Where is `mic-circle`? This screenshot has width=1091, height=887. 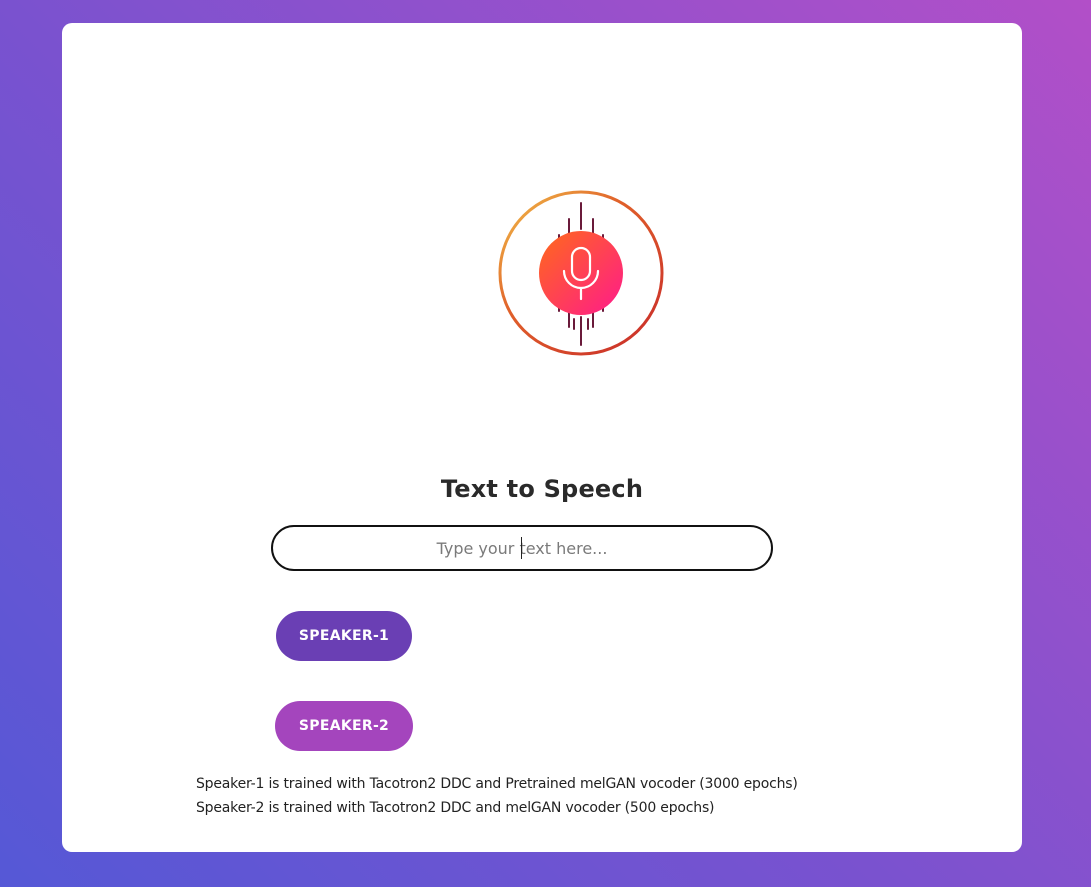
mic-circle is located at coordinates (581, 273).